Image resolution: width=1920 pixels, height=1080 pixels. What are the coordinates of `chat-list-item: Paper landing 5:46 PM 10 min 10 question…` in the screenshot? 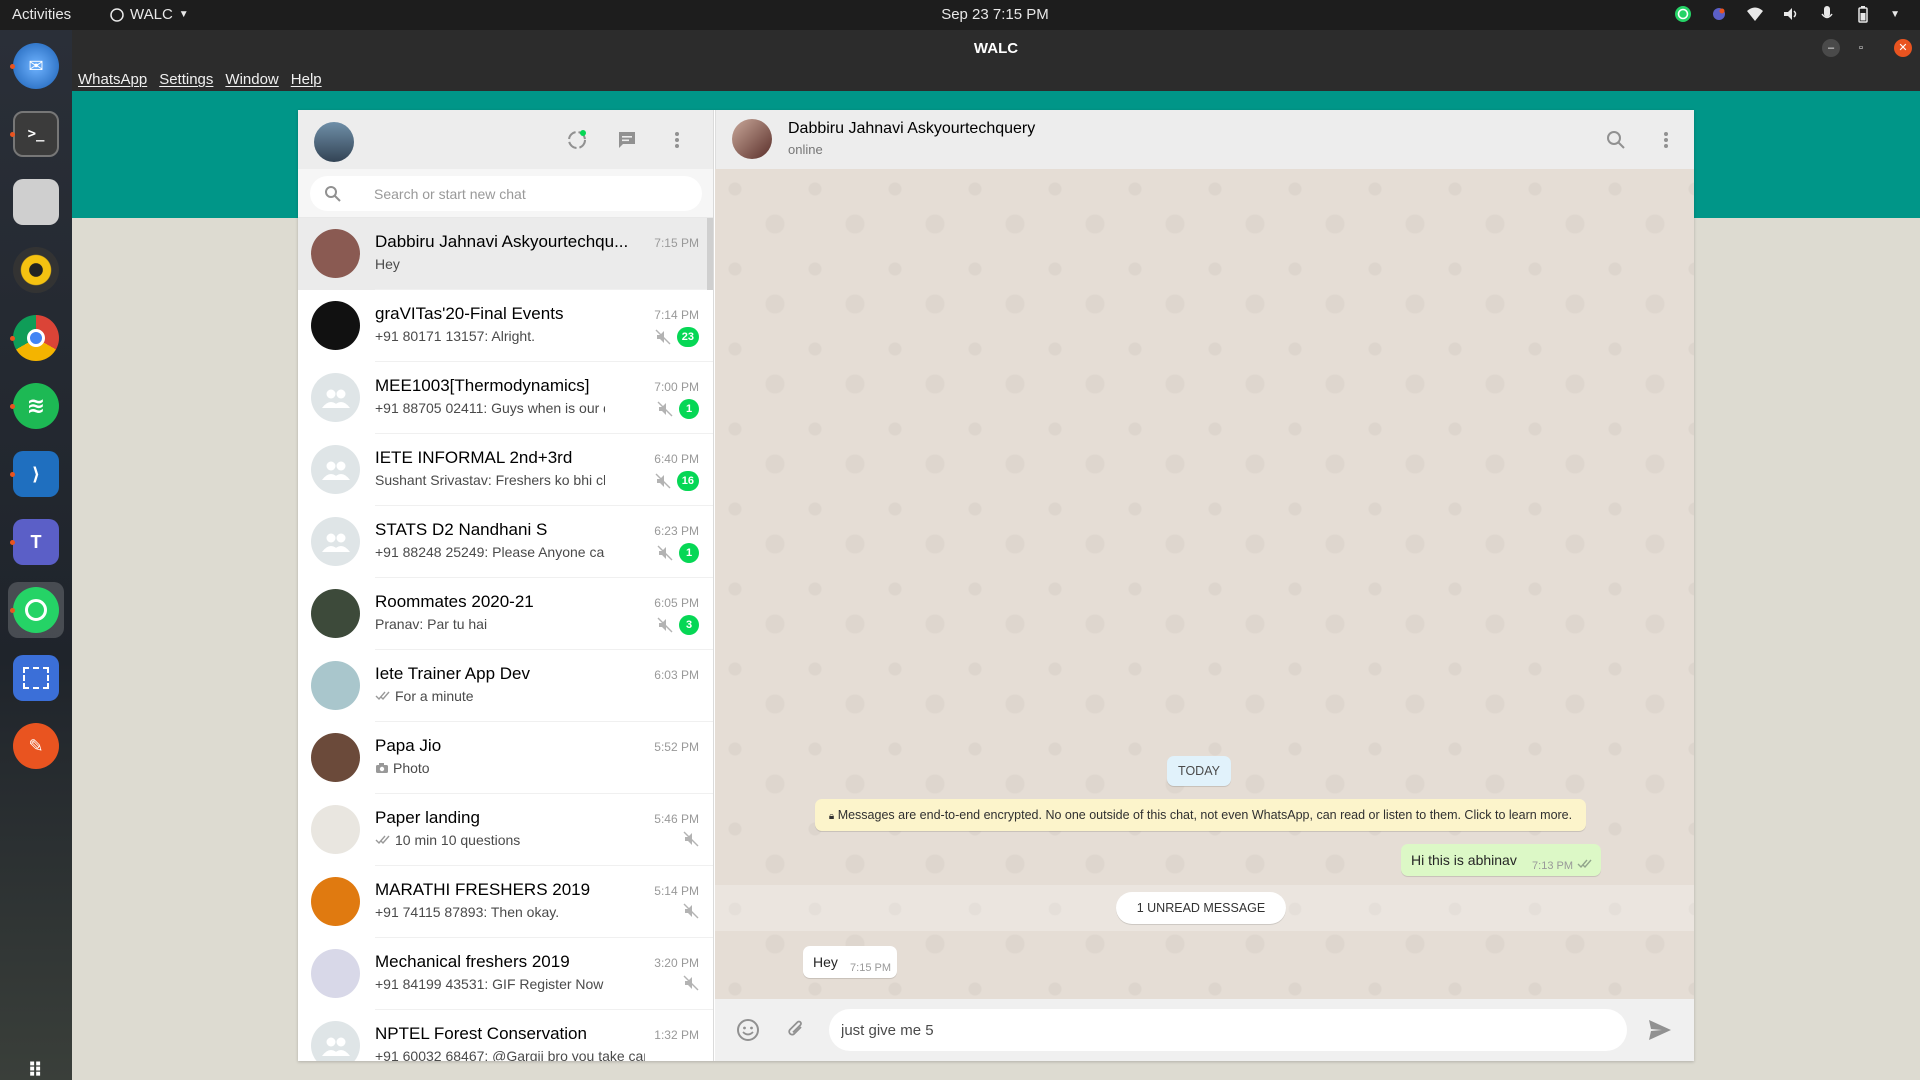 It's located at (505, 830).